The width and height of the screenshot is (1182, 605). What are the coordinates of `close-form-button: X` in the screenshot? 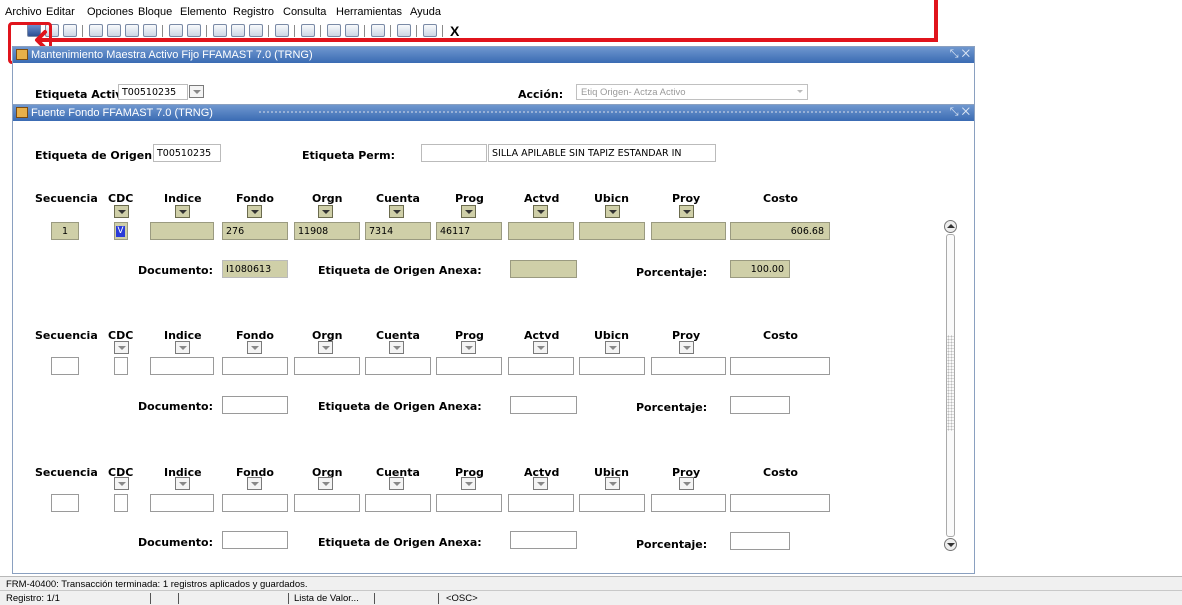 It's located at (454, 31).